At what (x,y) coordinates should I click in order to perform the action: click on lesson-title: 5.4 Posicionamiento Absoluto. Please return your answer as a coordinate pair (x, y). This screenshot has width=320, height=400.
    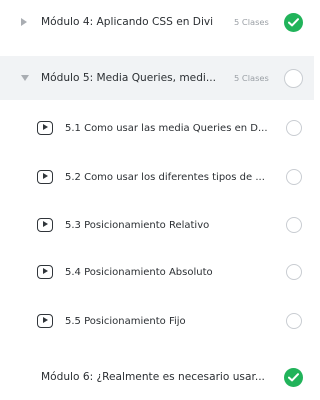
    Looking at the image, I should click on (139, 272).